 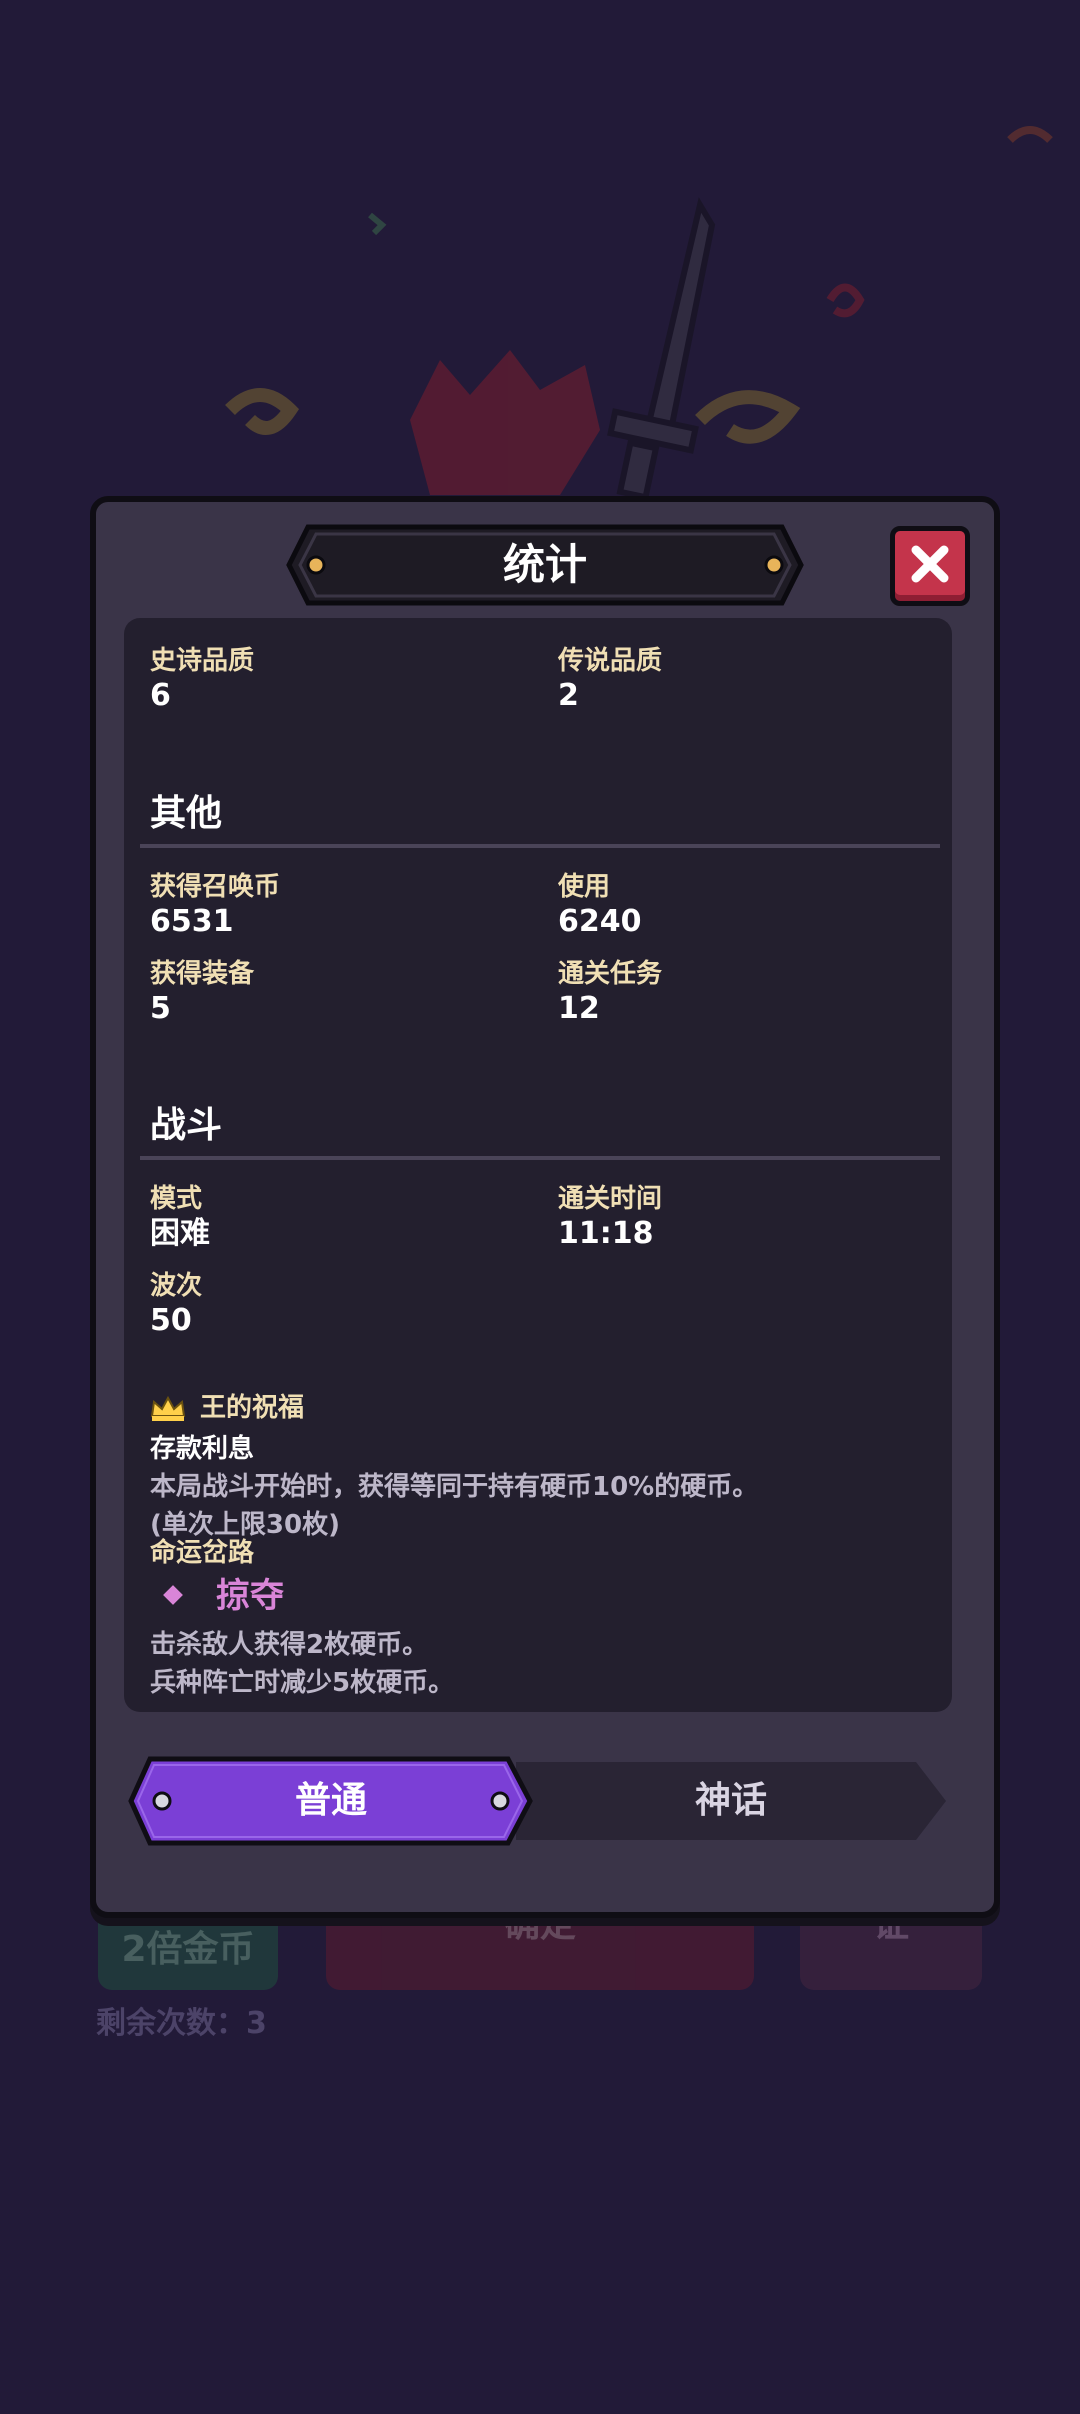 I want to click on close-icon, so click(x=930, y=564).